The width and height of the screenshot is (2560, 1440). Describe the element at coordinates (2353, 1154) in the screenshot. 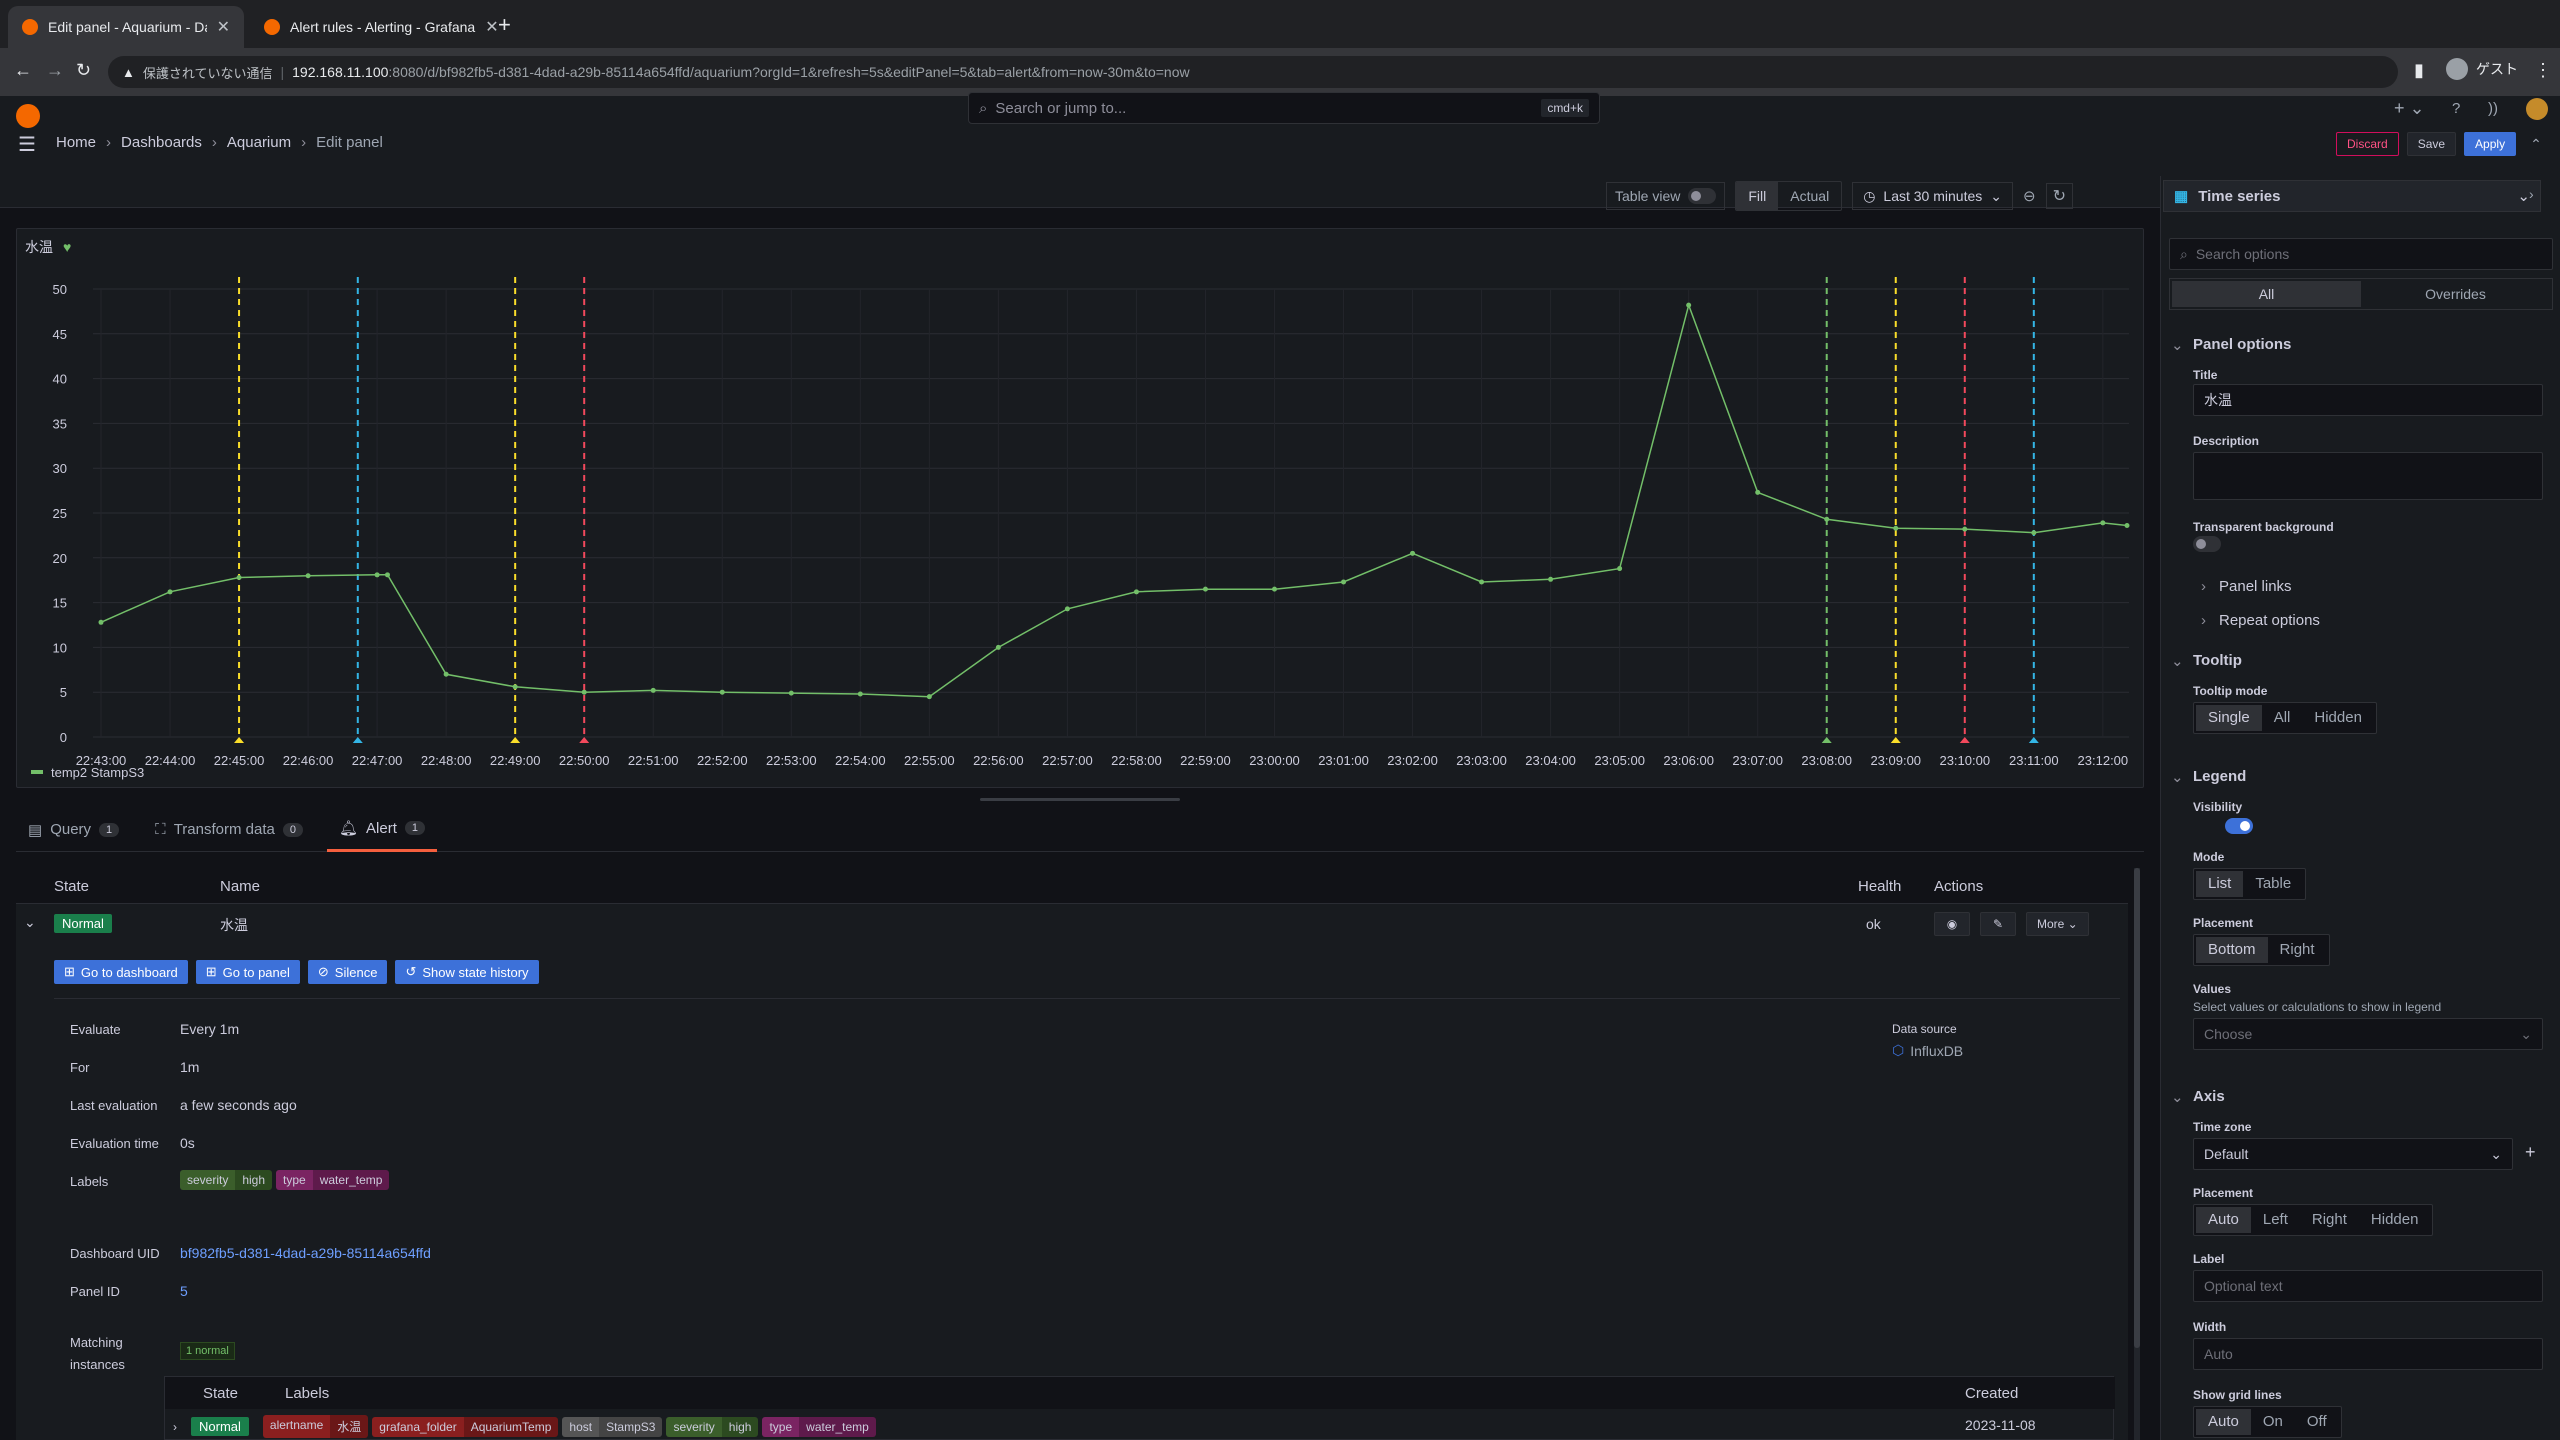

I see `time-zone-select: Default ⌄` at that location.